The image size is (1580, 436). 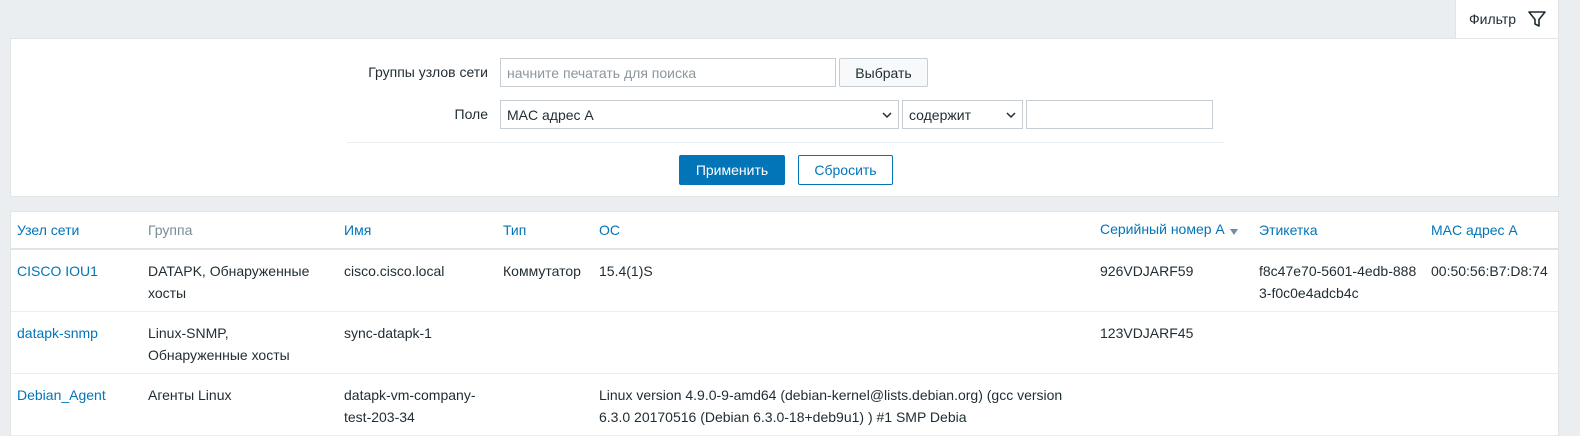 I want to click on field-label: Поле, so click(x=471, y=114).